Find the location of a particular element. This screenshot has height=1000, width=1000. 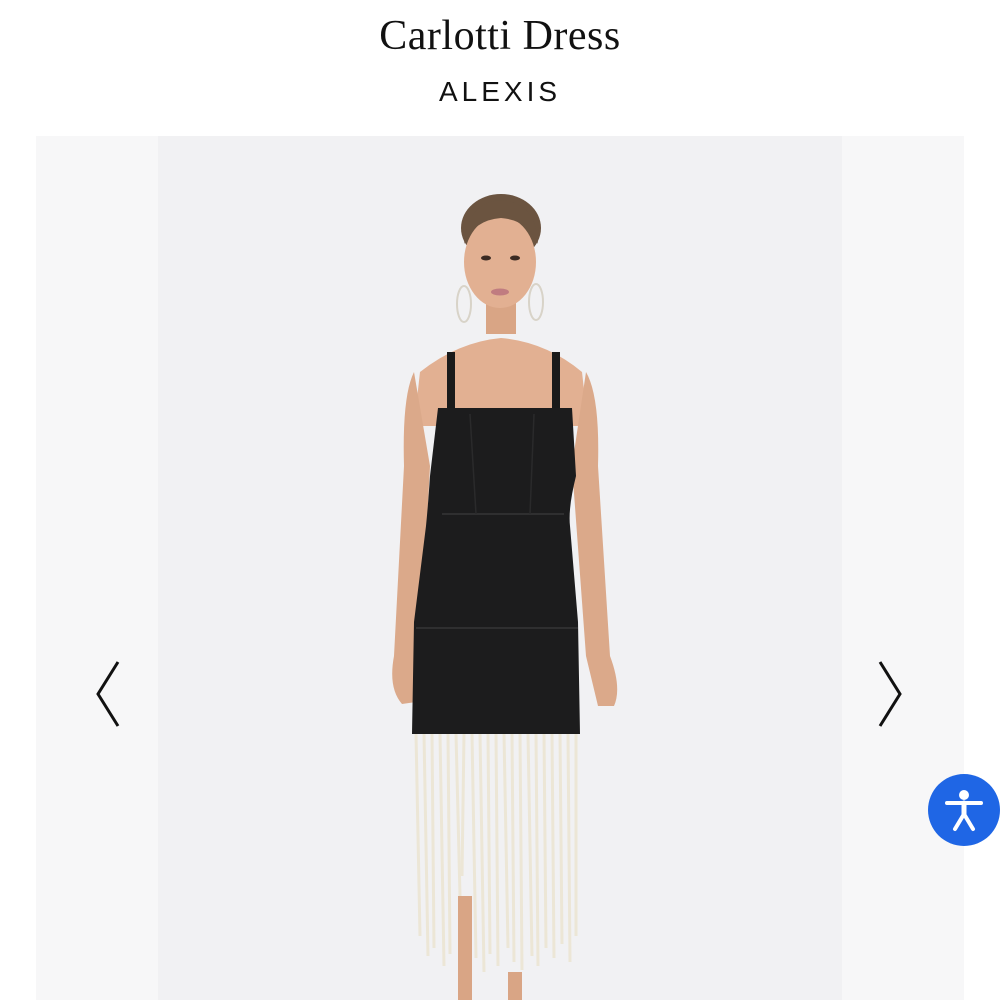

brand-name: ALEXIS is located at coordinates (500, 92).